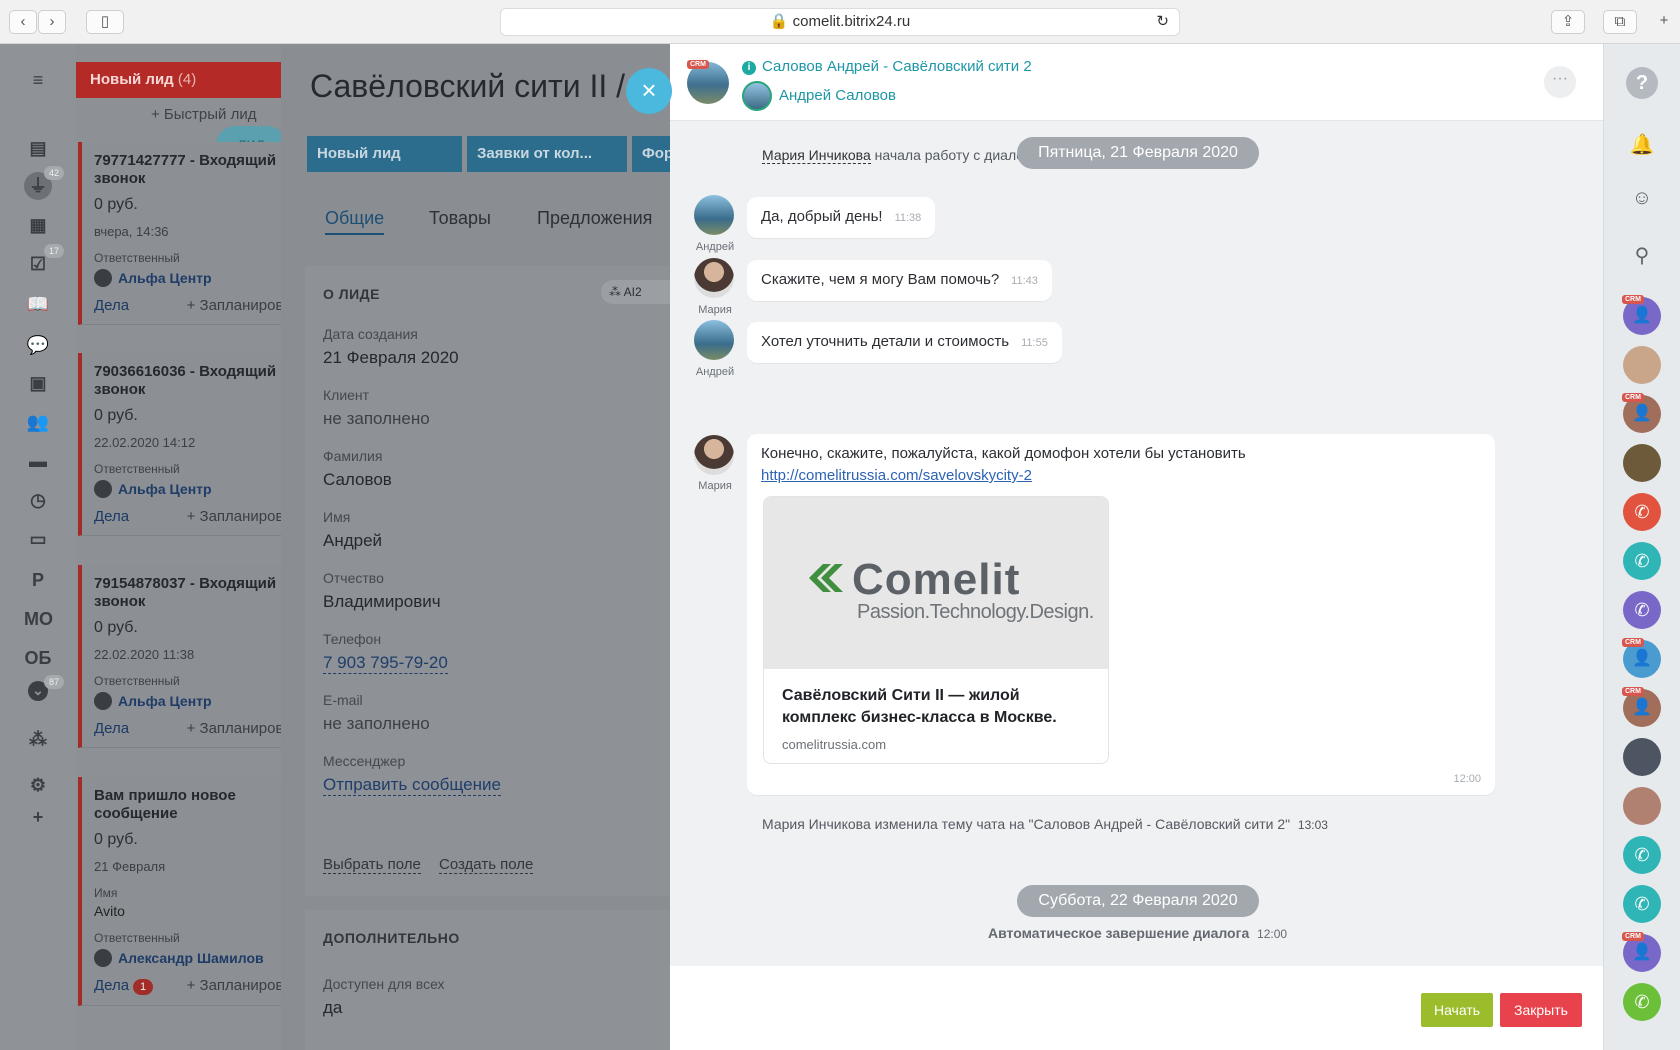  I want to click on nav-menu-icon: ≡, so click(38, 80).